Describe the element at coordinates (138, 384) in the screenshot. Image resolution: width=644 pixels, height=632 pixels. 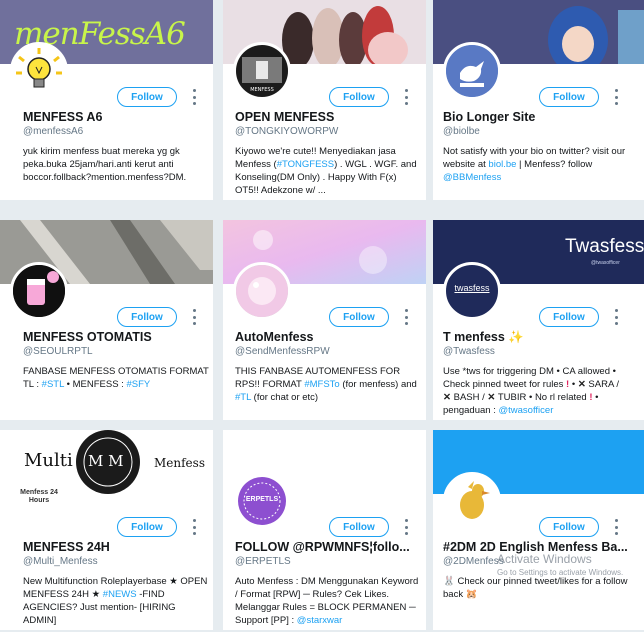
I see `hashtag-link: #SFY` at that location.